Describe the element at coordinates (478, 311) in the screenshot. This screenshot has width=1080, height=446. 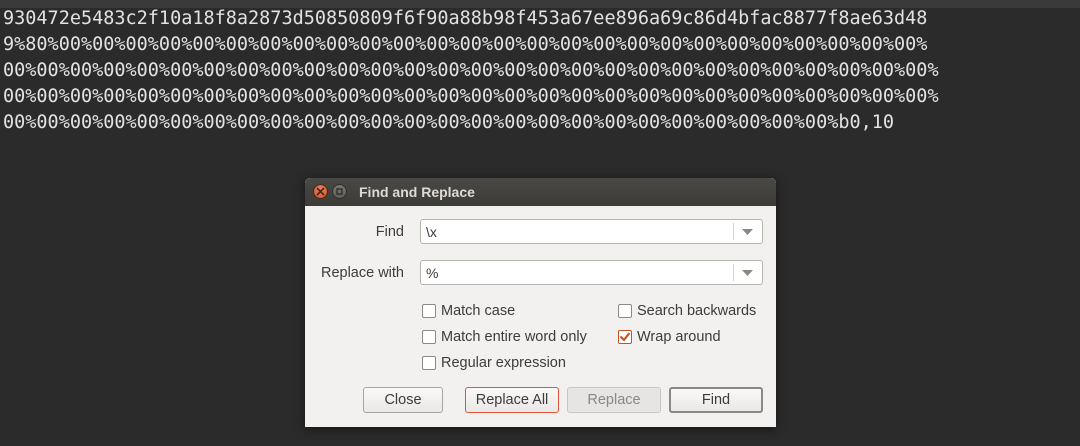
I see `checkbox-label: Match case` at that location.